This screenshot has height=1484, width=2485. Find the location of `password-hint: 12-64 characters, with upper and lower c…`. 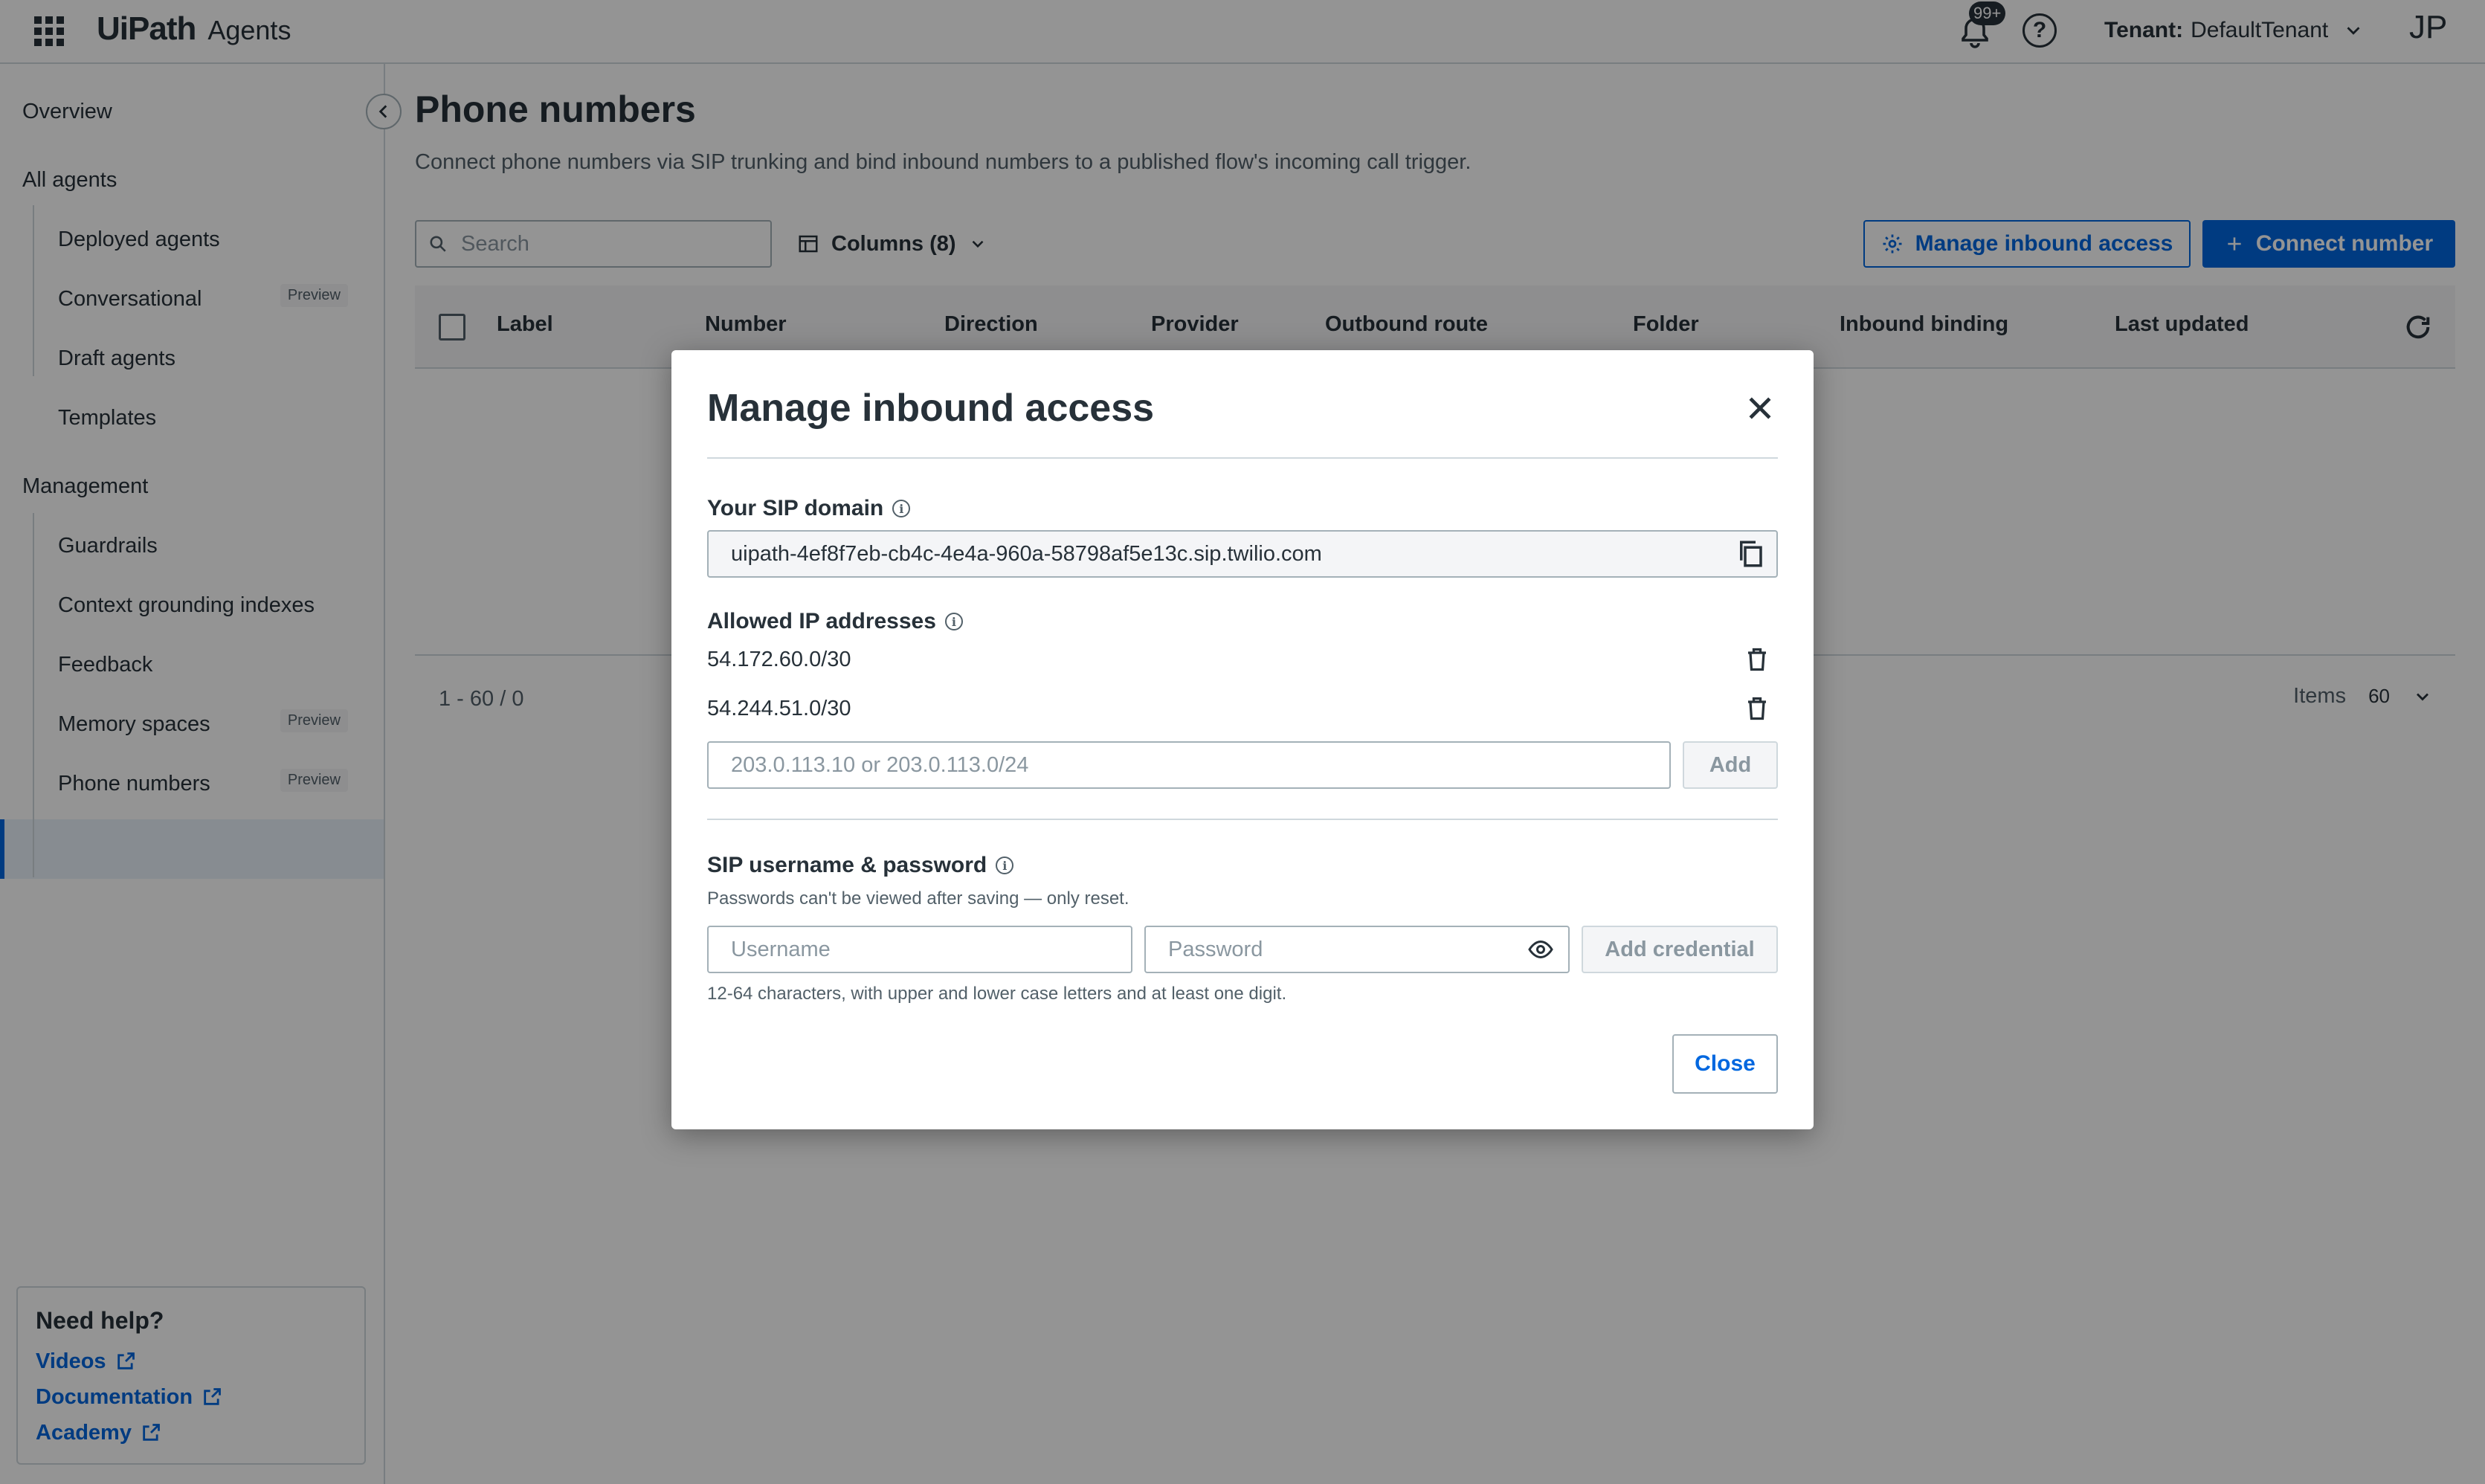

password-hint: 12-64 characters, with upper and lower c… is located at coordinates (997, 994).